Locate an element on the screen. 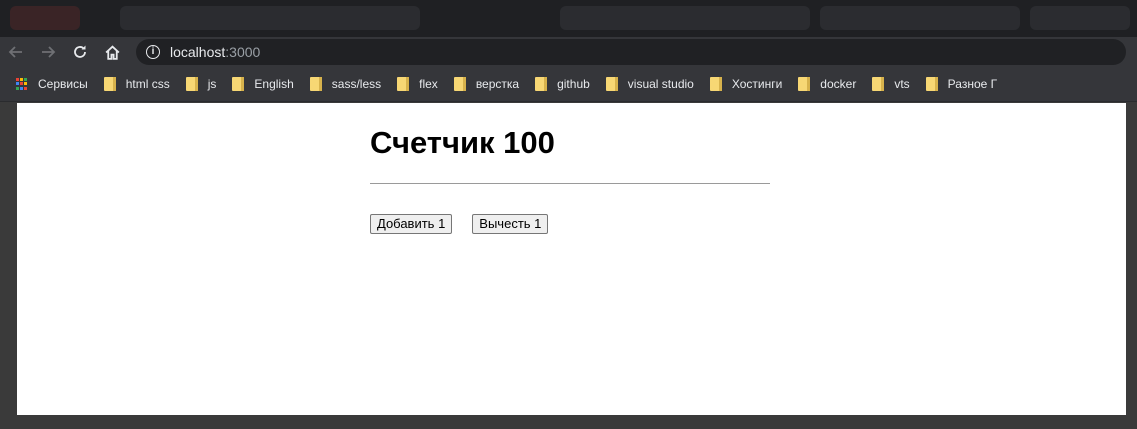 Image resolution: width=1137 pixels, height=429 pixels. address-host: localhost is located at coordinates (198, 52).